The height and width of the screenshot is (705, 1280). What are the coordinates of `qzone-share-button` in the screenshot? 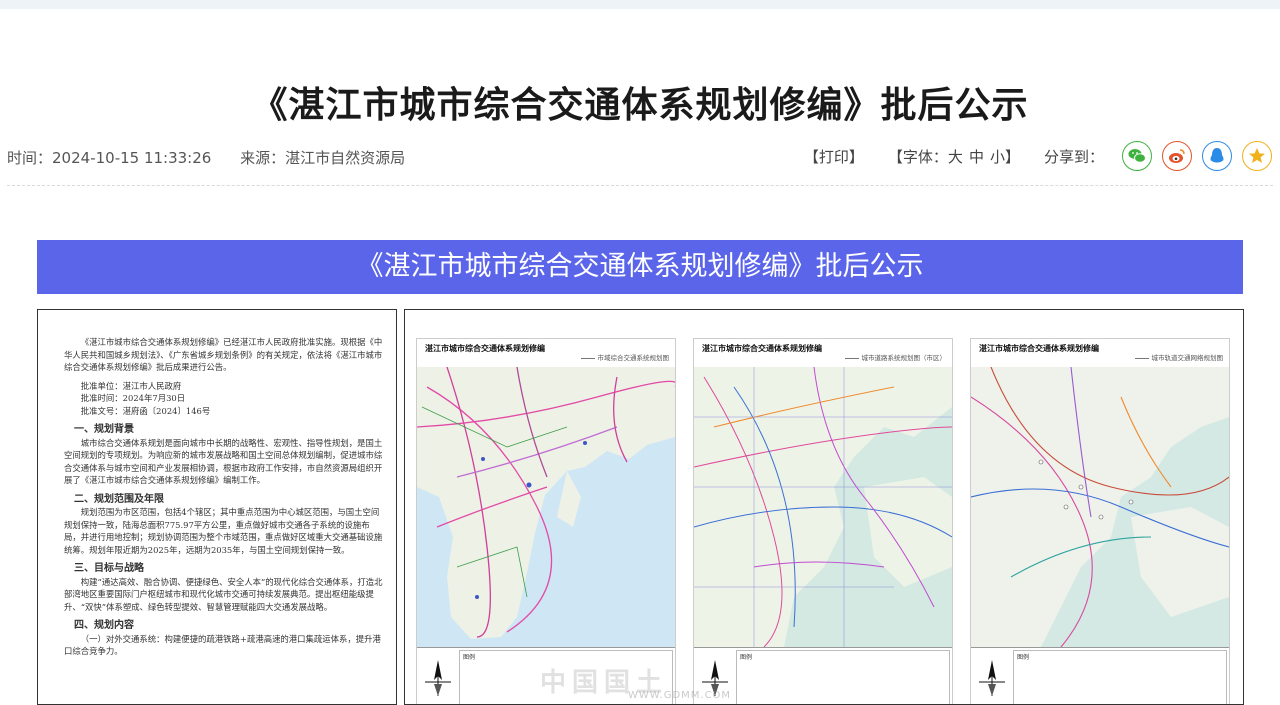 It's located at (1257, 156).